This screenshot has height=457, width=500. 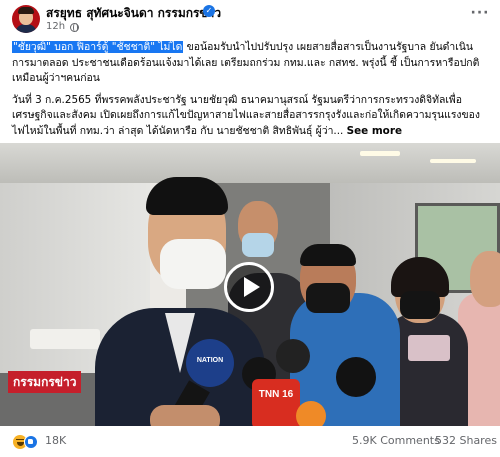 I want to click on video-scene-ceiling, so click(x=250, y=163).